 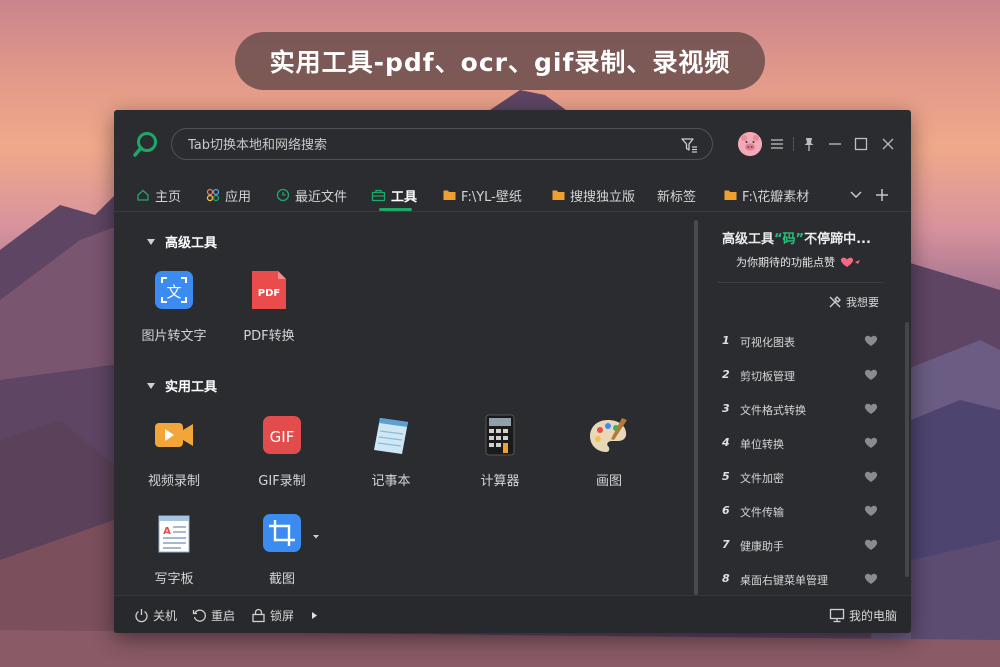 I want to click on tab-new: 新标签, so click(x=676, y=195).